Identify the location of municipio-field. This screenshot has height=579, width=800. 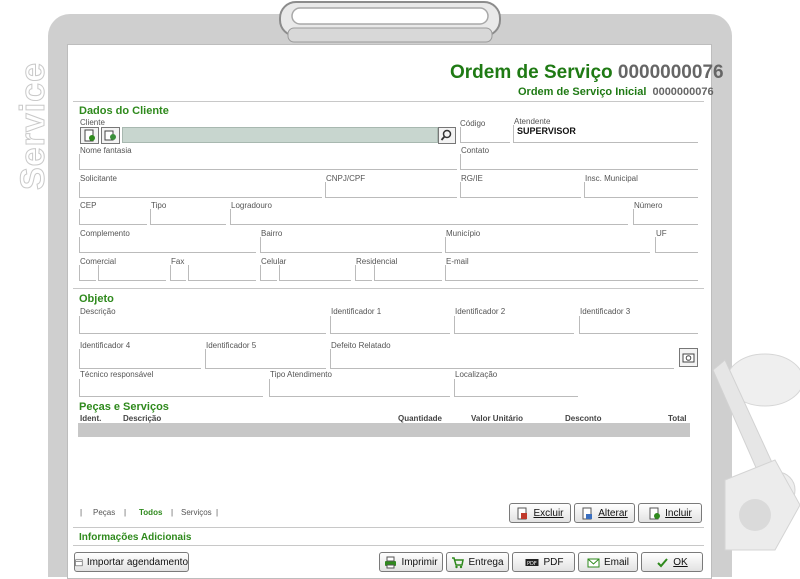
(547, 245).